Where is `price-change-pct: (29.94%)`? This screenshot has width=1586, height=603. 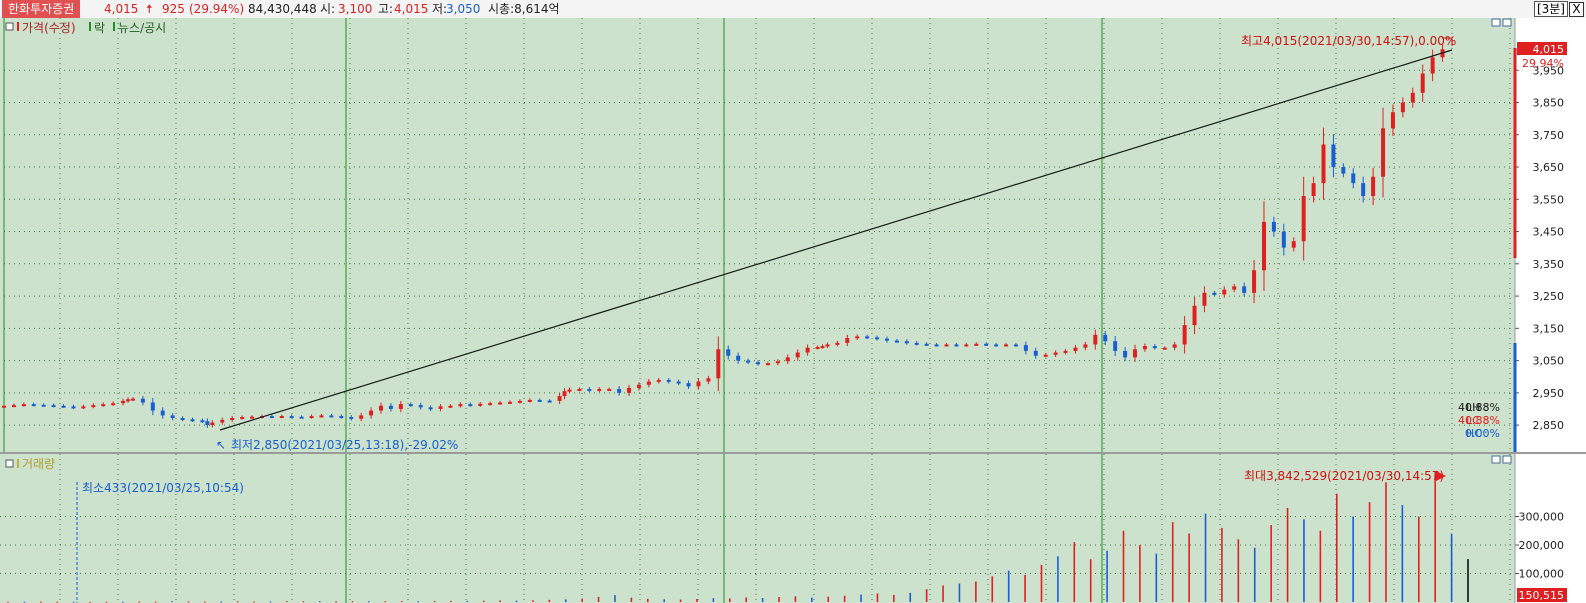
price-change-pct: (29.94%) is located at coordinates (217, 9).